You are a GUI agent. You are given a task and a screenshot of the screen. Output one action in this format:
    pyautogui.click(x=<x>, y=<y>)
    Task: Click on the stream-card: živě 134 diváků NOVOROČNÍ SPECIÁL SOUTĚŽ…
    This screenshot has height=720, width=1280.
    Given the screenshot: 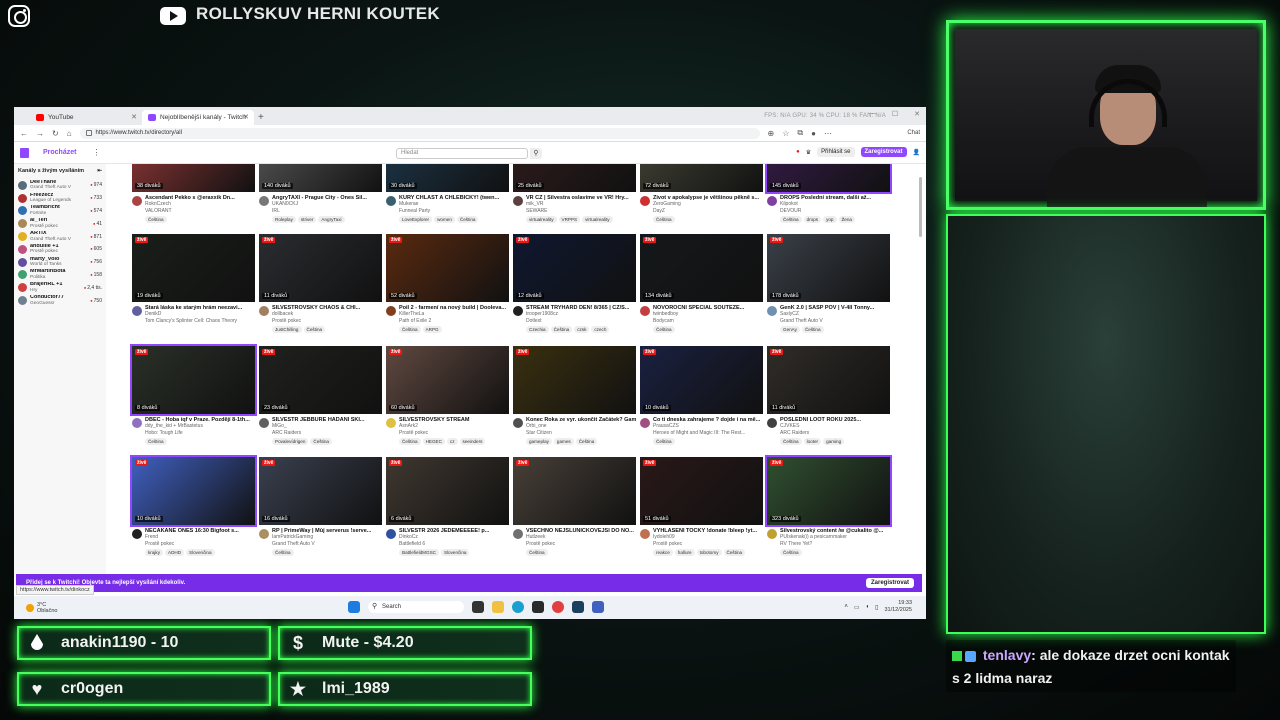 What is the action you would take?
    pyautogui.click(x=701, y=288)
    